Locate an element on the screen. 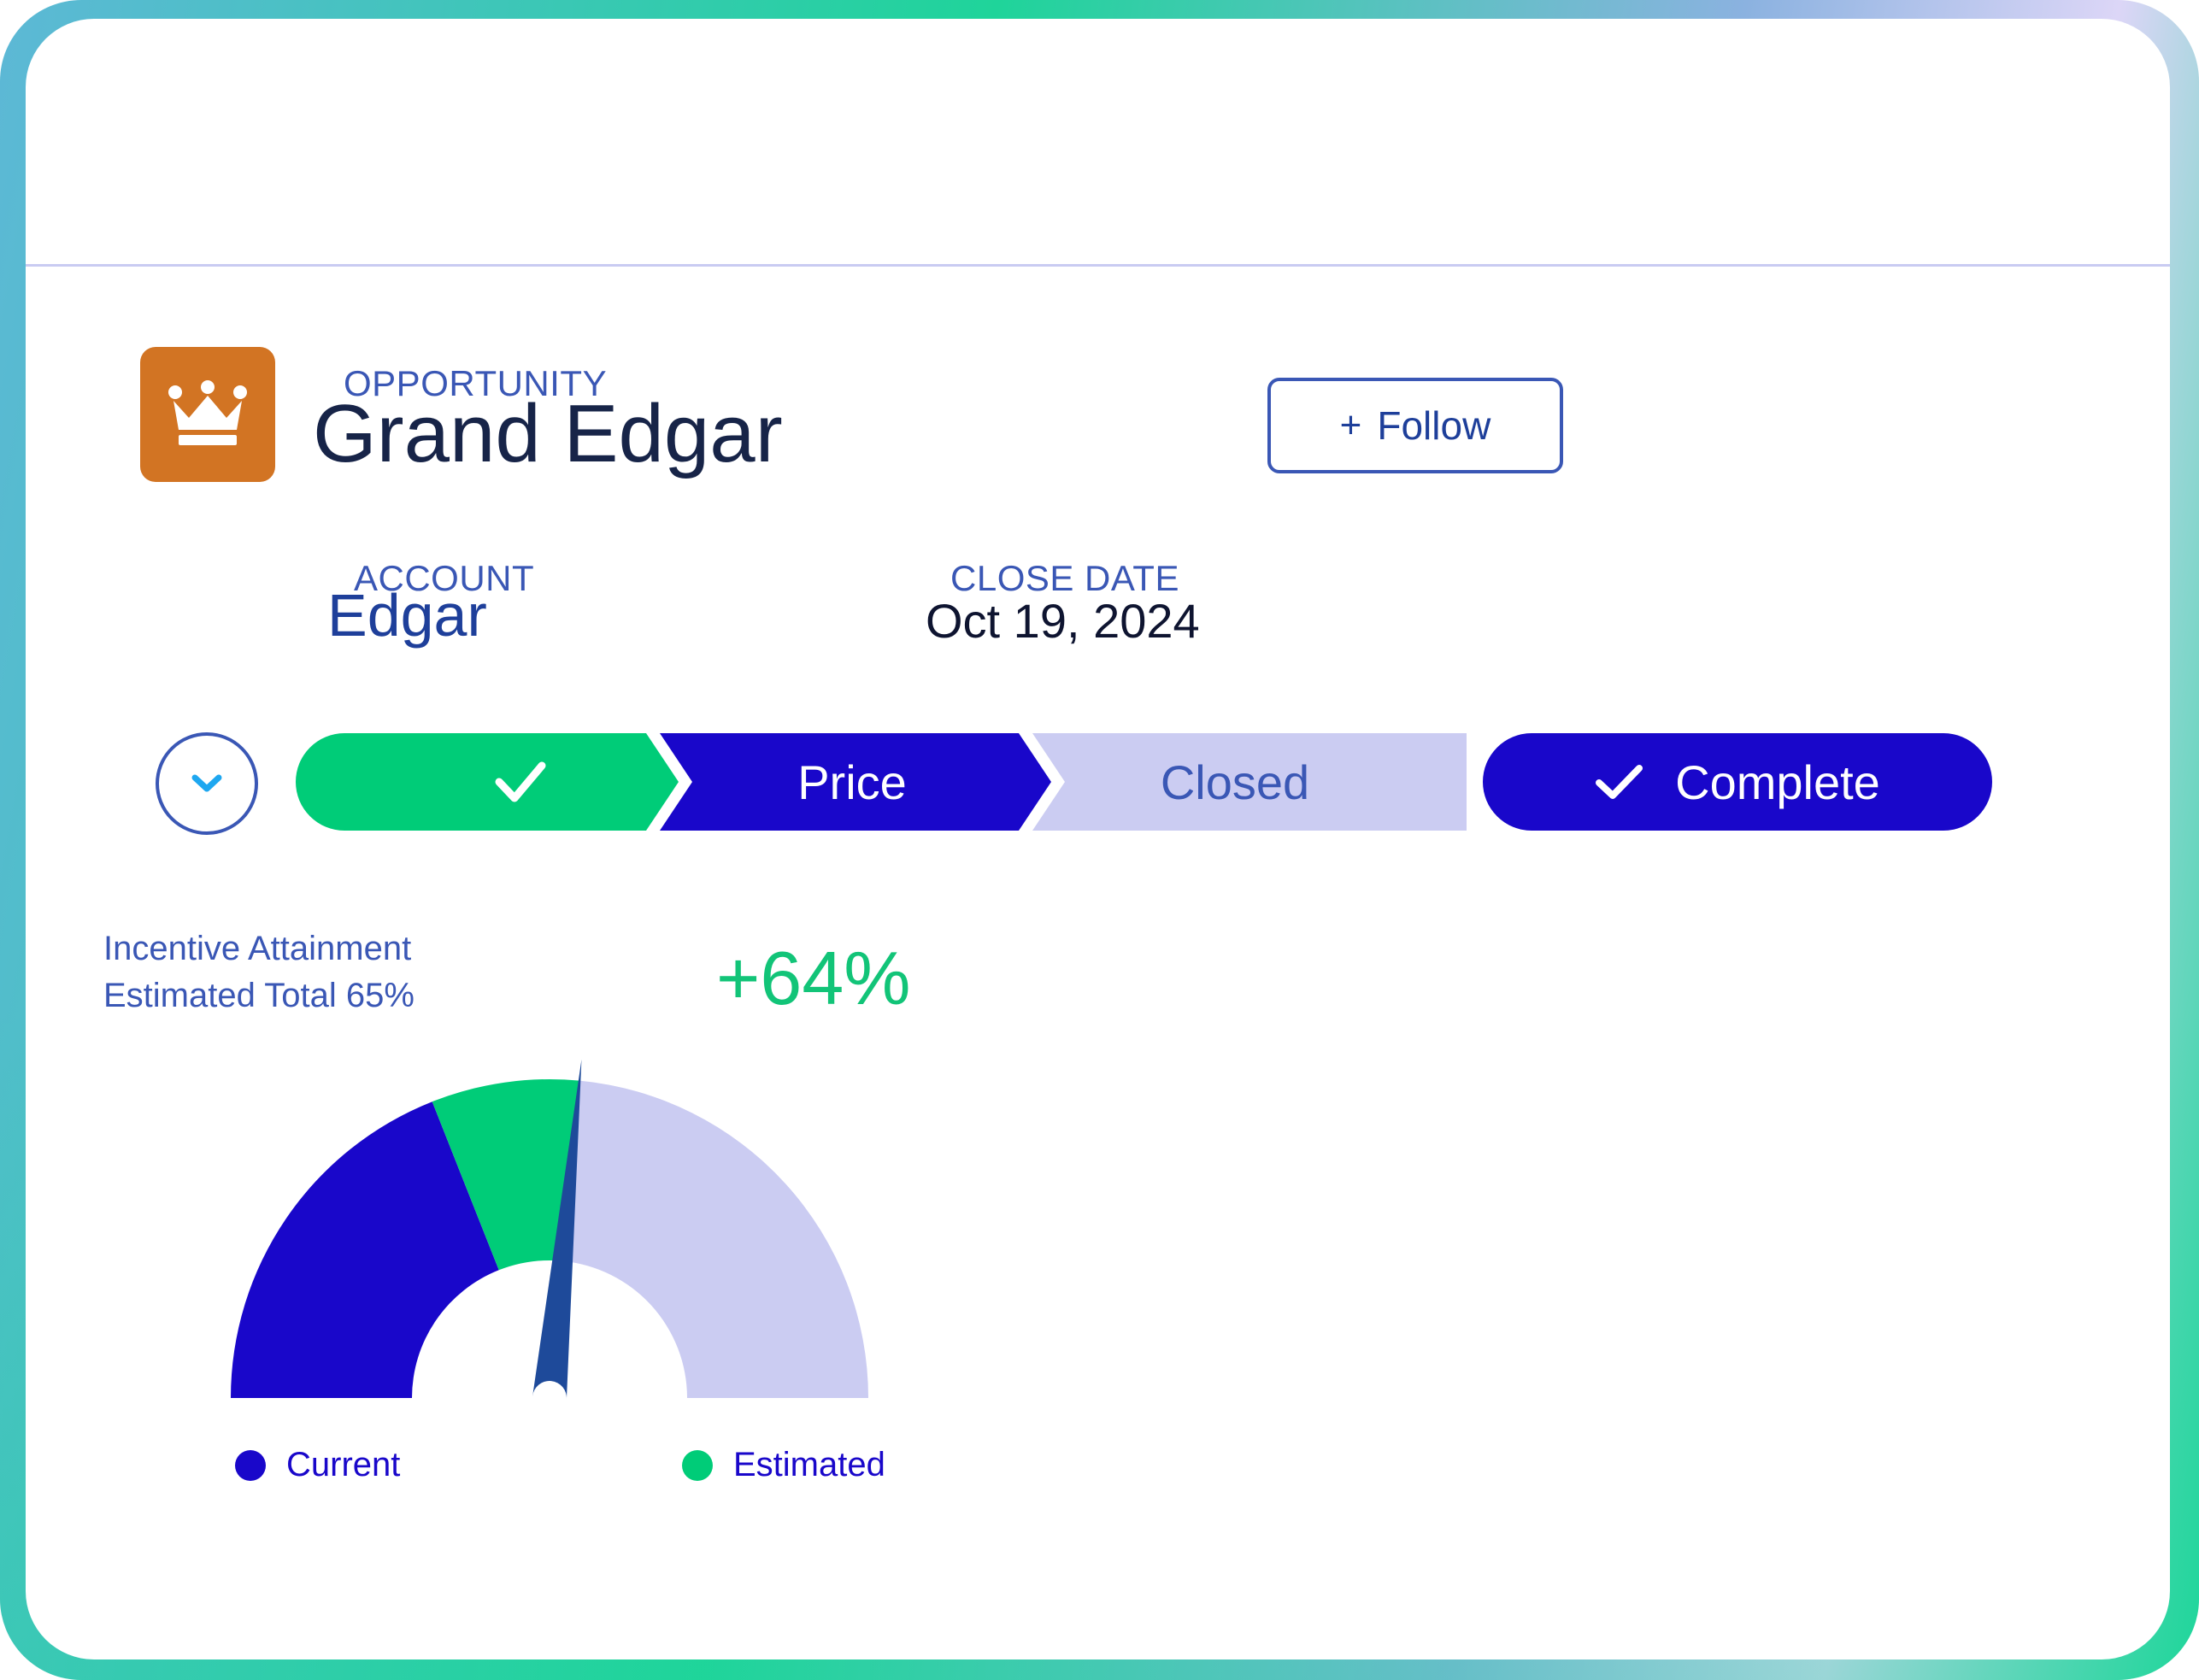  incentive-title: Incentive Attainment is located at coordinates (257, 948).